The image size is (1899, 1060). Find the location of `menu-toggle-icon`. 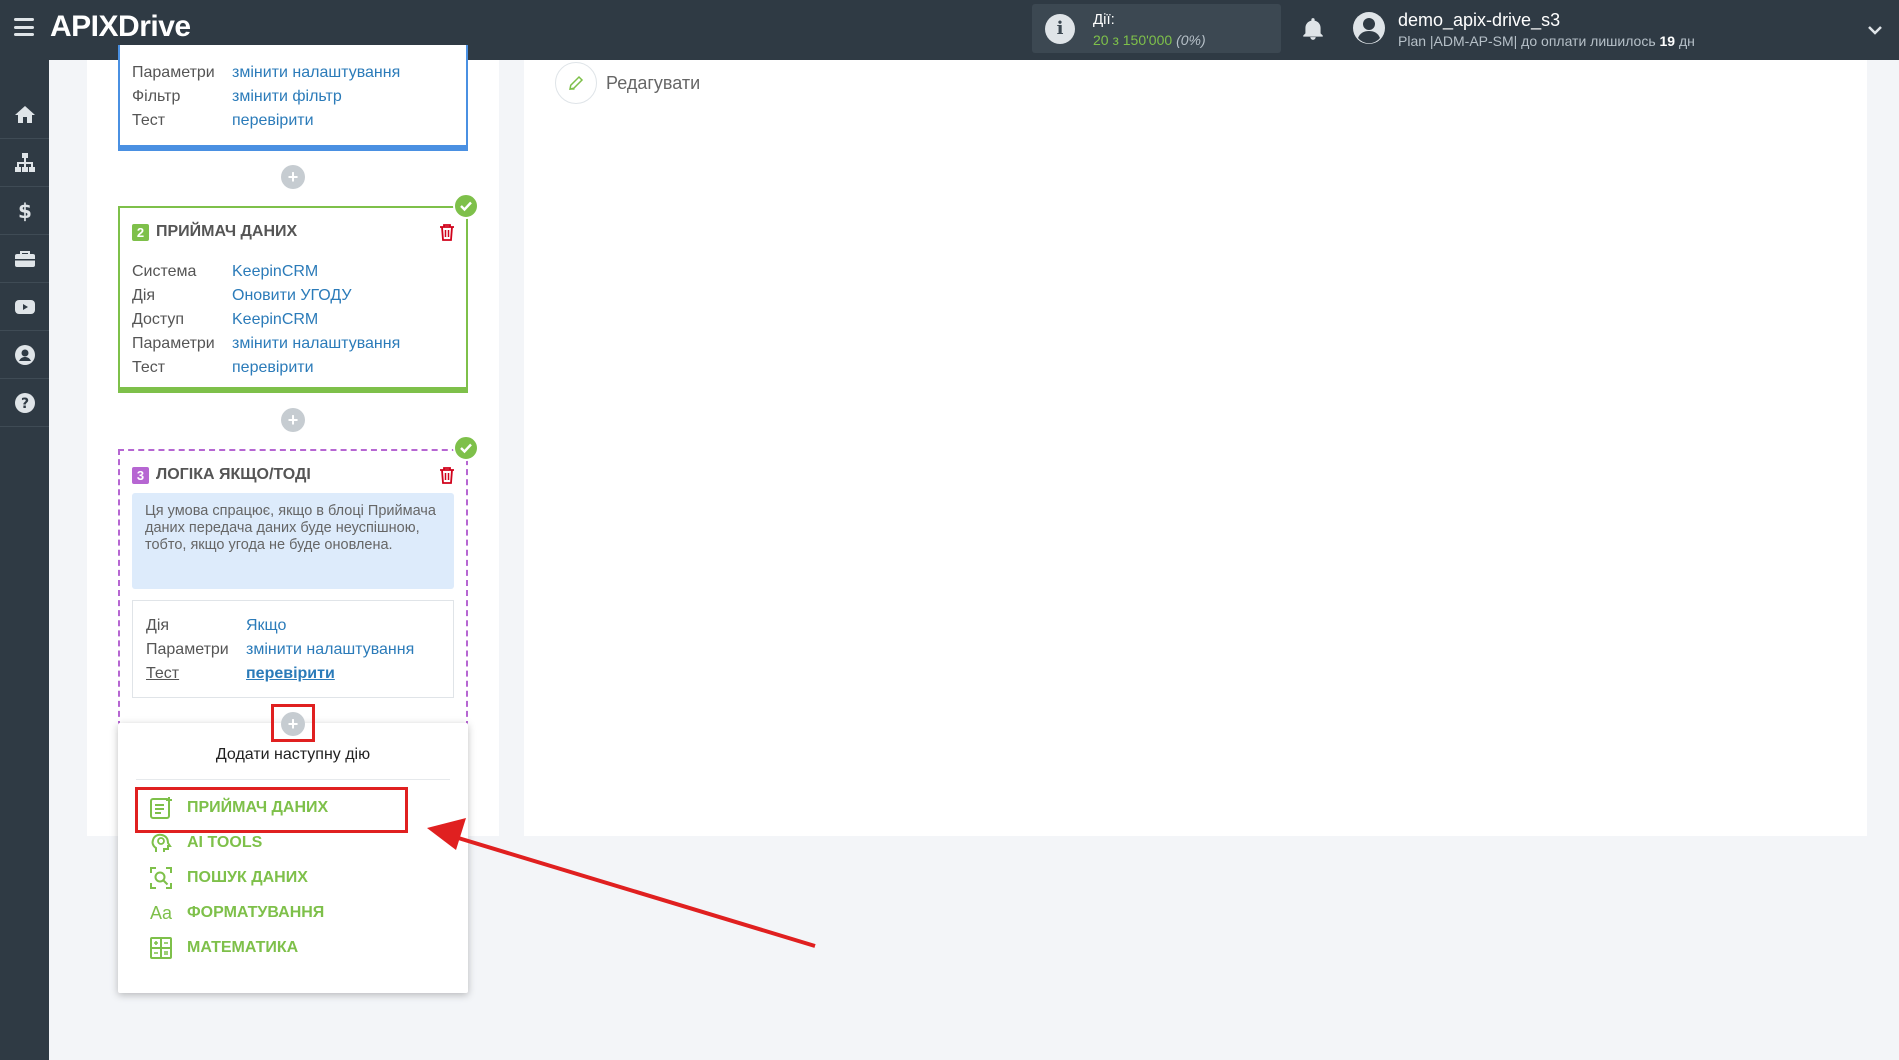

menu-toggle-icon is located at coordinates (24, 27).